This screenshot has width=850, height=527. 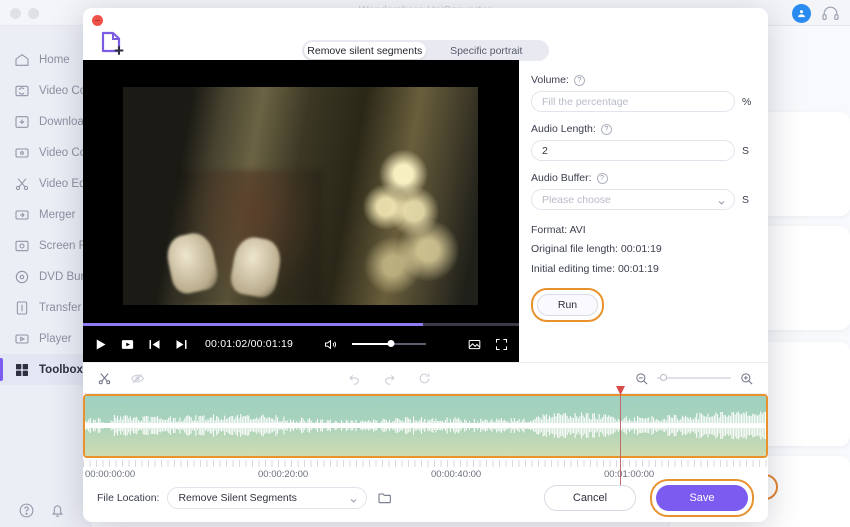 I want to click on zoom-out-icon, so click(x=641, y=378).